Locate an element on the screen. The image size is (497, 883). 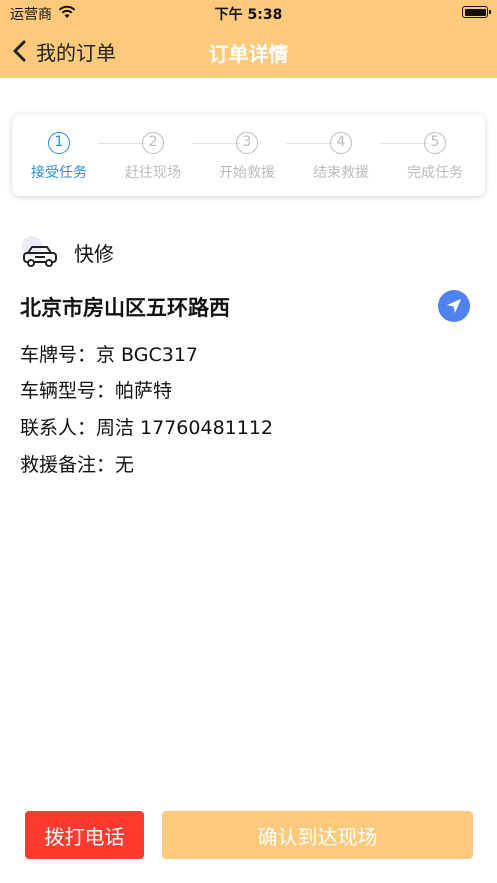
step-number: 3 is located at coordinates (247, 143).